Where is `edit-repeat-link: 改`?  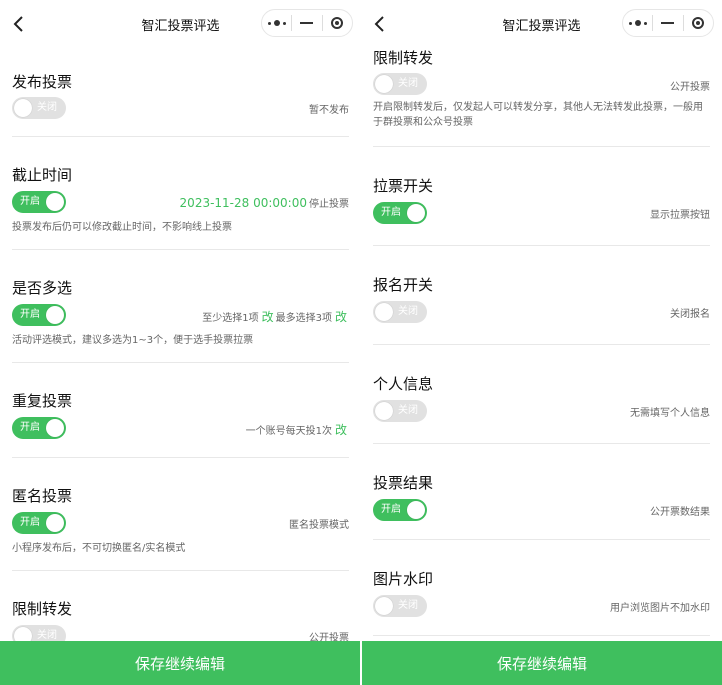 edit-repeat-link: 改 is located at coordinates (341, 429).